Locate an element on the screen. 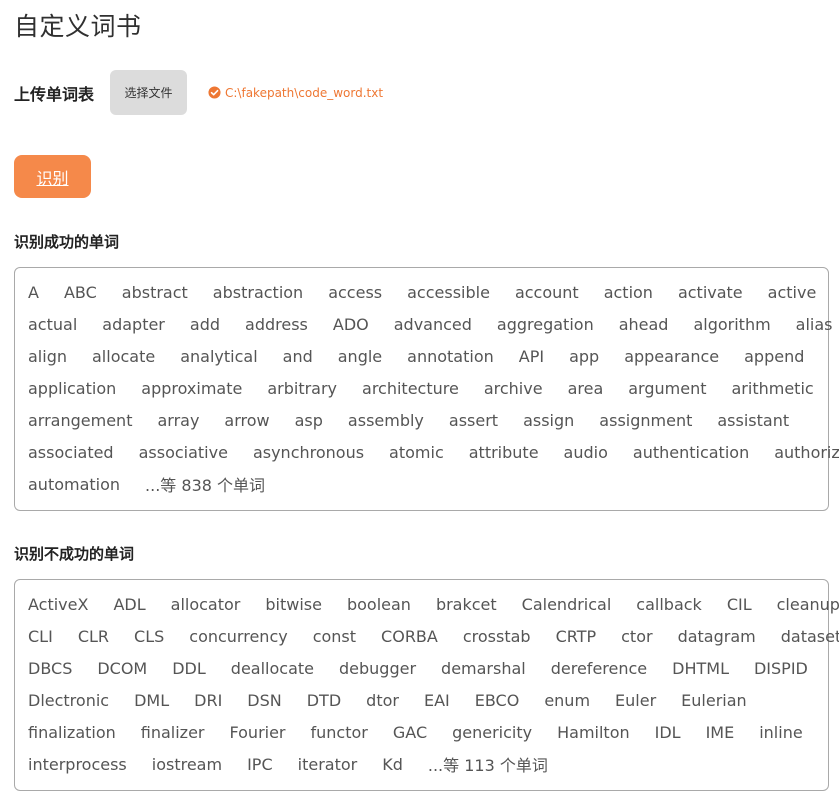 This screenshot has height=797, width=839. word-item: IPC is located at coordinates (260, 764).